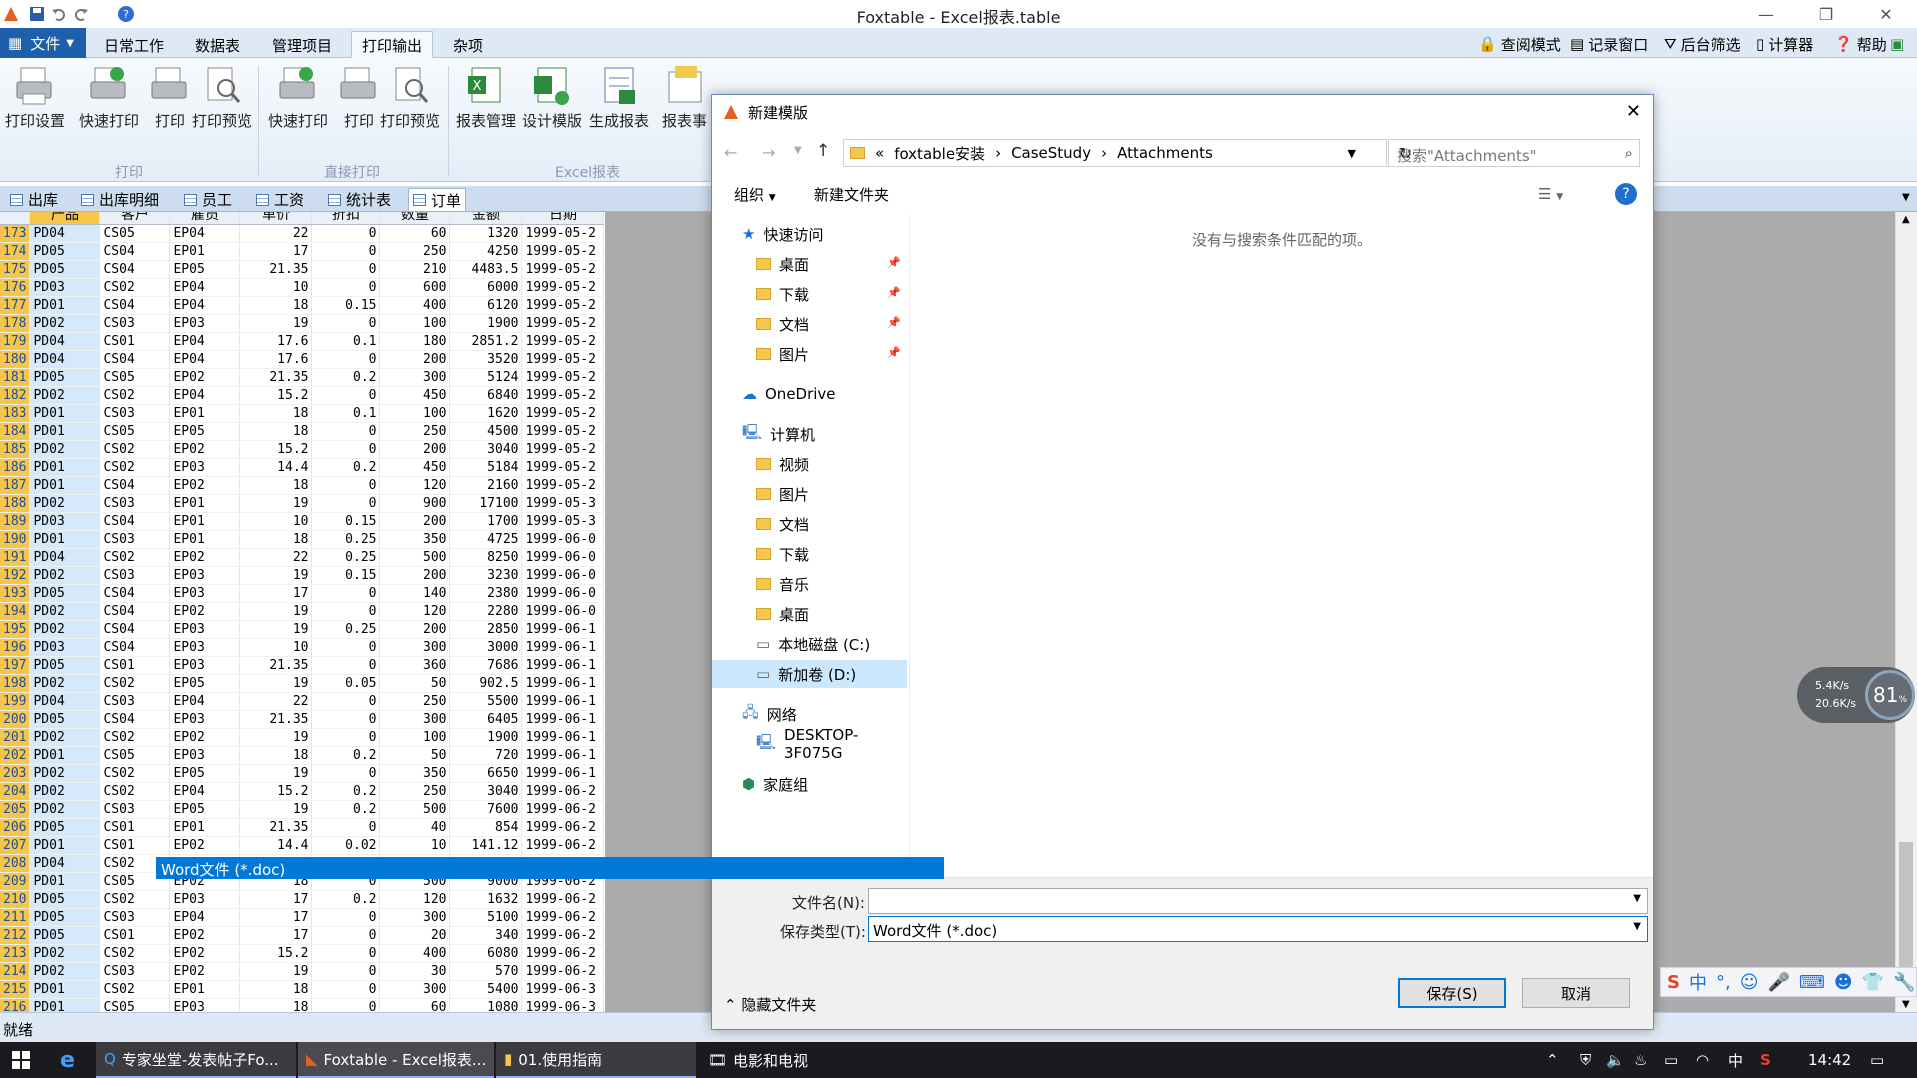 The image size is (1917, 1078). Describe the element at coordinates (563, 611) in the screenshot. I see `table-cell: 1999-06-0` at that location.